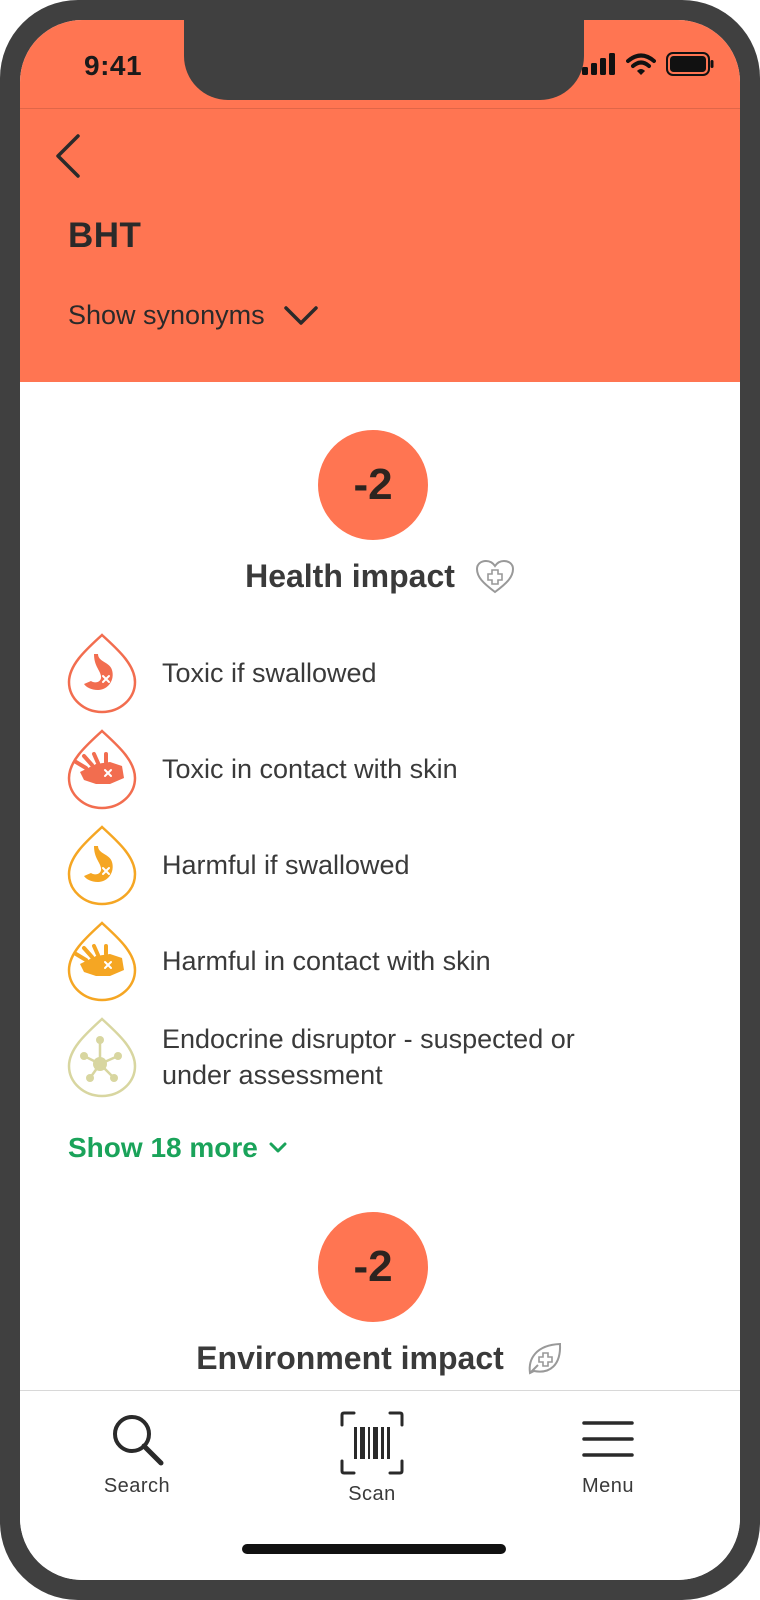  I want to click on back-button, so click(68, 156).